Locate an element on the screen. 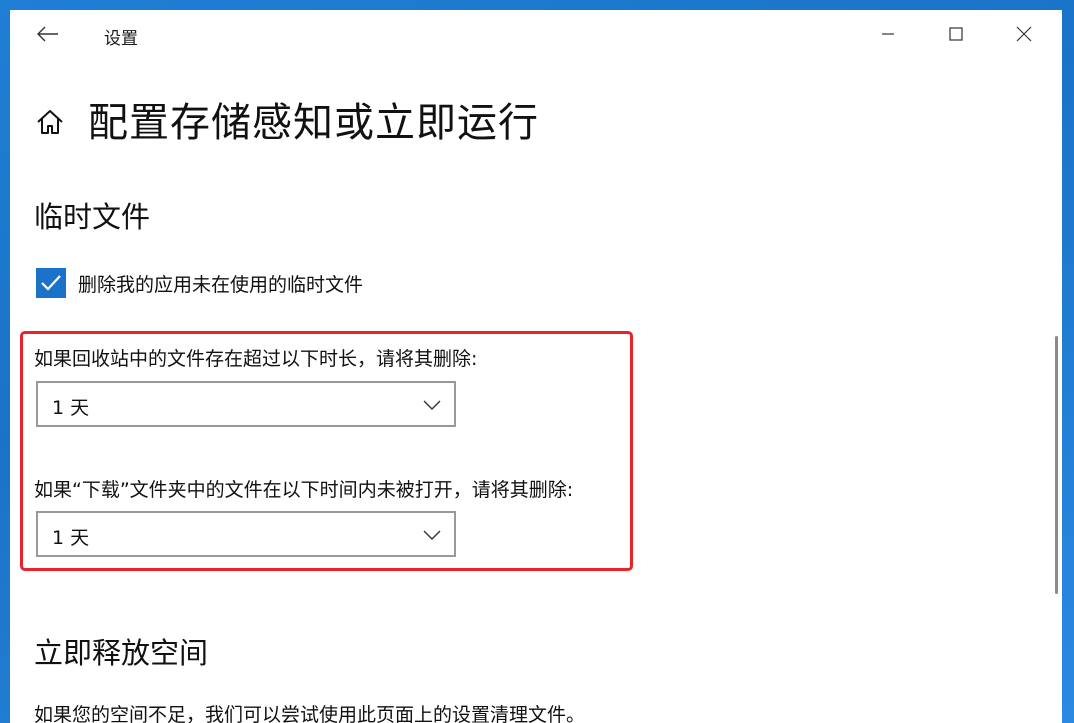 The image size is (1074, 723). maximize-button is located at coordinates (956, 34).